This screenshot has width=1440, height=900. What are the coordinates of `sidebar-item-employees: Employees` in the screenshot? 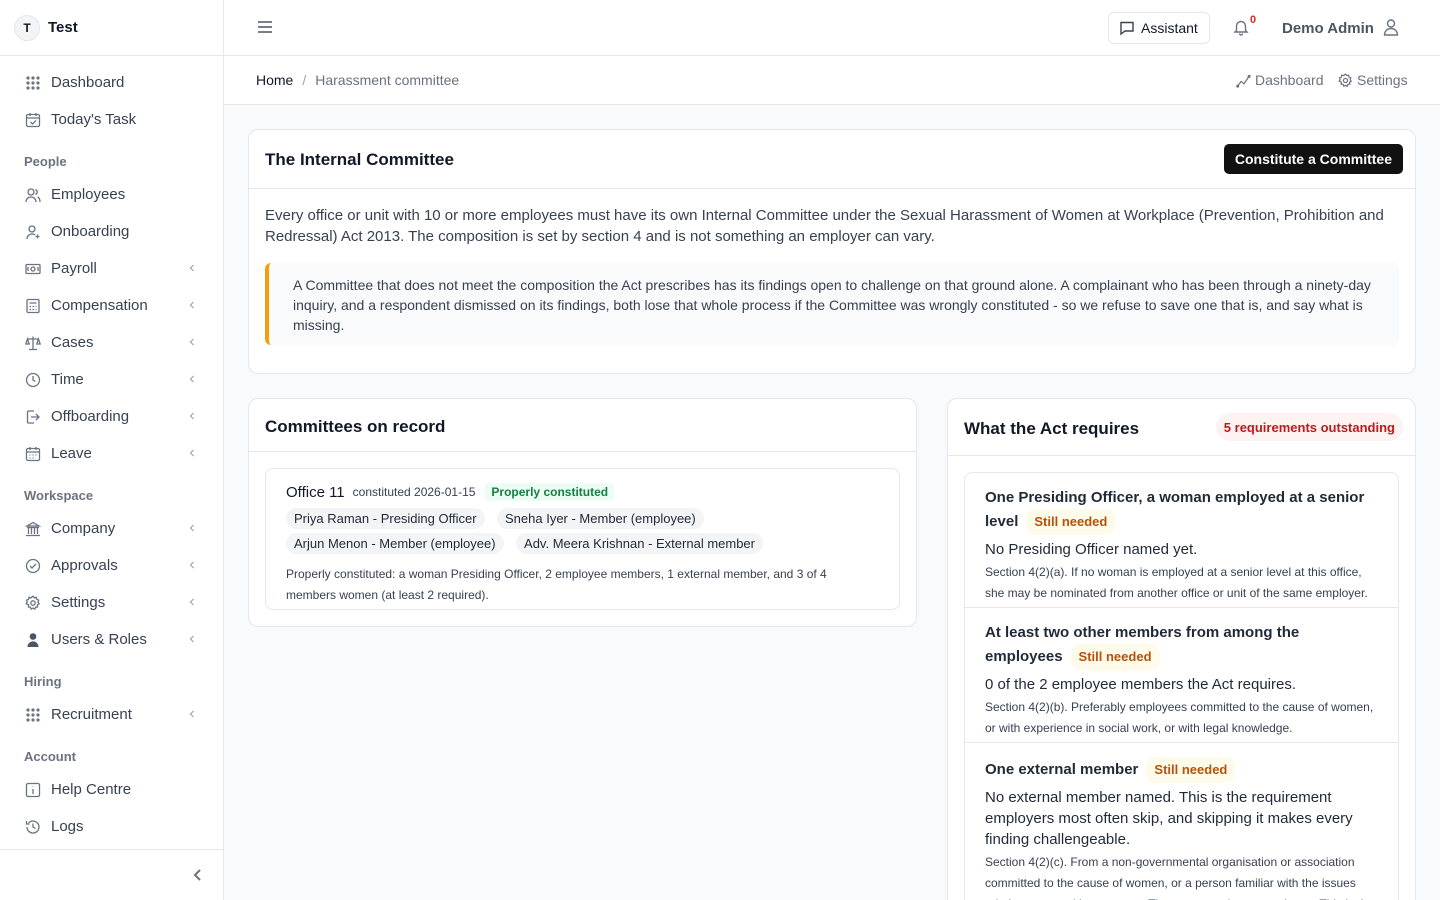 It's located at (111, 194).